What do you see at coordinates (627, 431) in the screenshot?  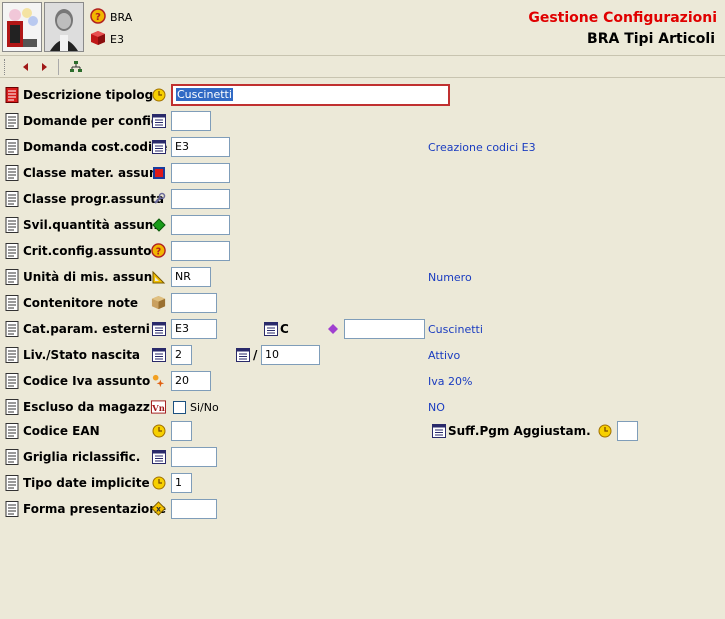 I see `extra-input-codice-ean` at bounding box center [627, 431].